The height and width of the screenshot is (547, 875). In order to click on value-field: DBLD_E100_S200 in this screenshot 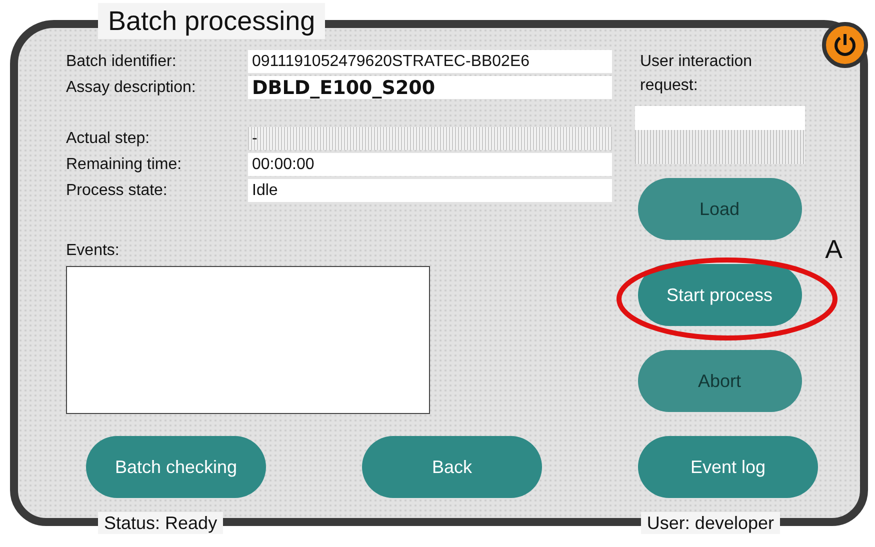, I will do `click(430, 87)`.